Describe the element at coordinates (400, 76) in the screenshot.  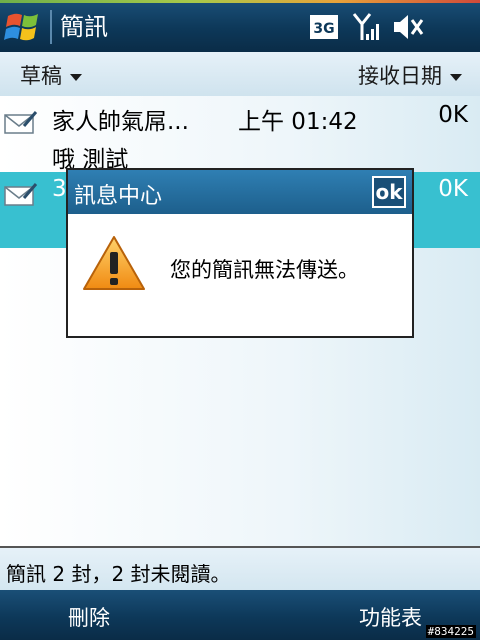
I see `sort-dropdown-label: 接收日期` at that location.